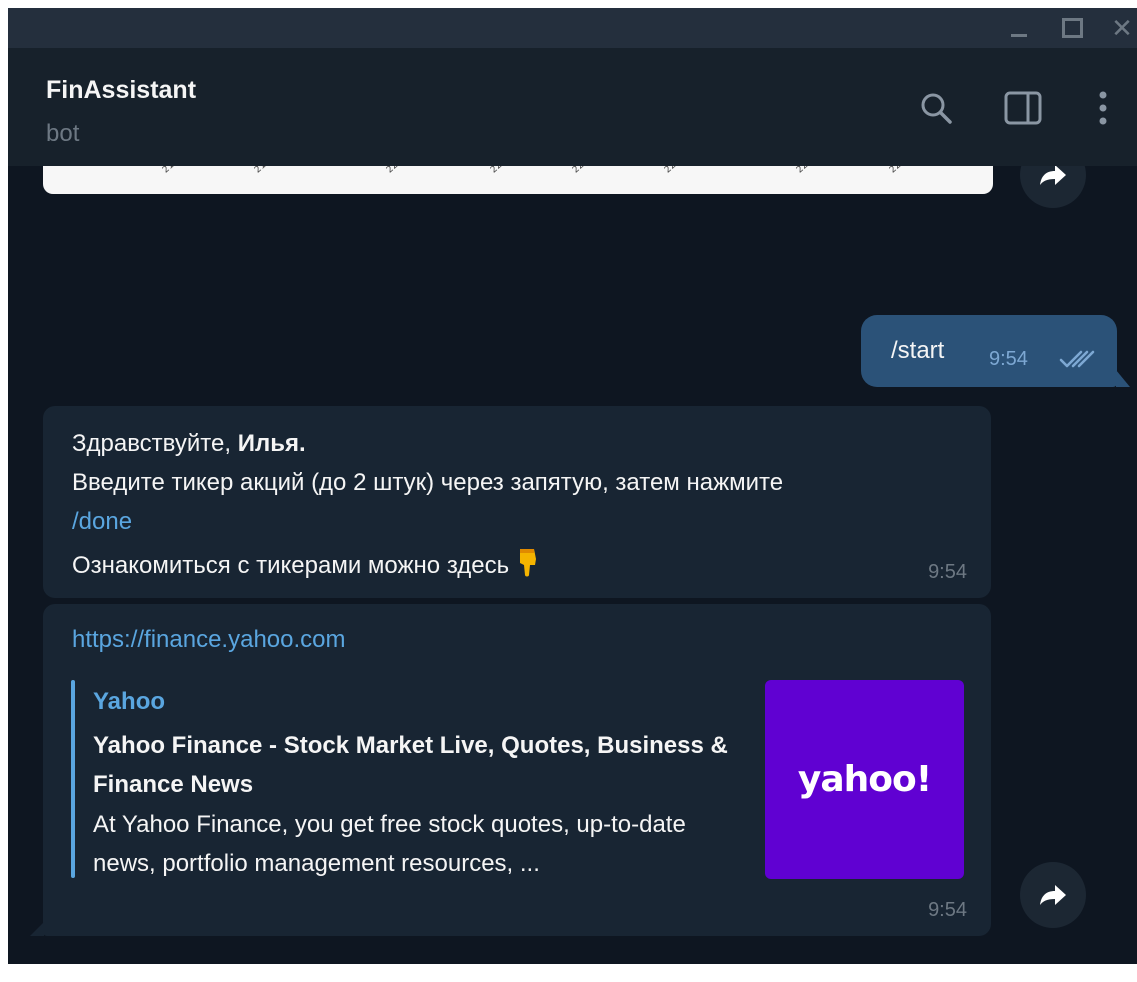 This screenshot has width=1137, height=982. Describe the element at coordinates (681, 170) in the screenshot. I see `chart-tick-label: 22-01-22` at that location.